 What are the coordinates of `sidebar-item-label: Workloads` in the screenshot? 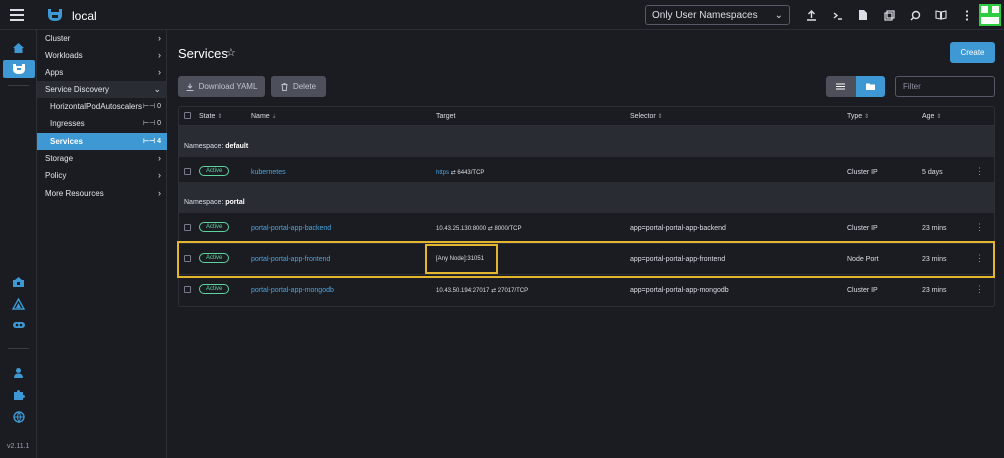 It's located at (64, 55).